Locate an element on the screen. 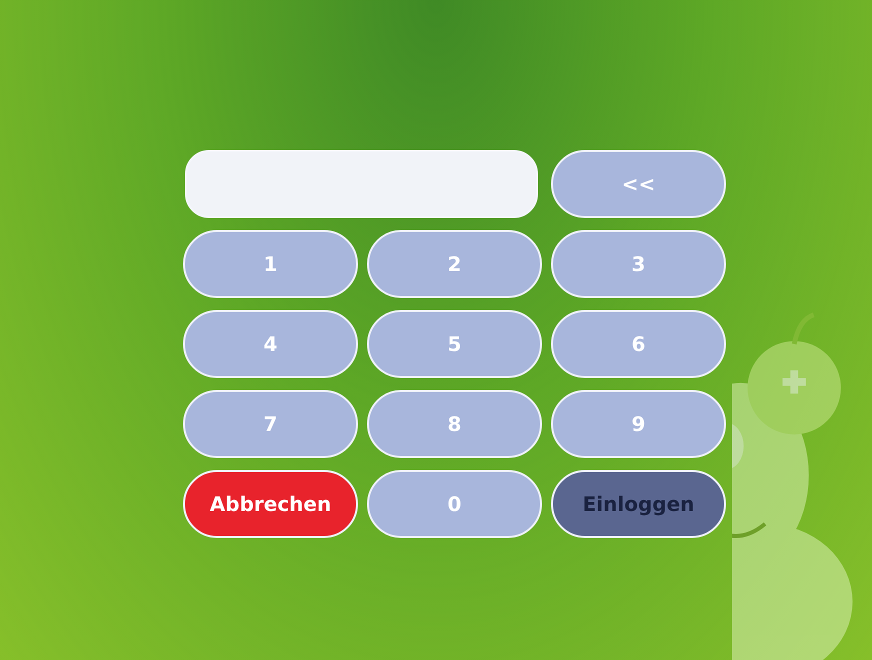  cancel-button: Abbrechen is located at coordinates (270, 504).